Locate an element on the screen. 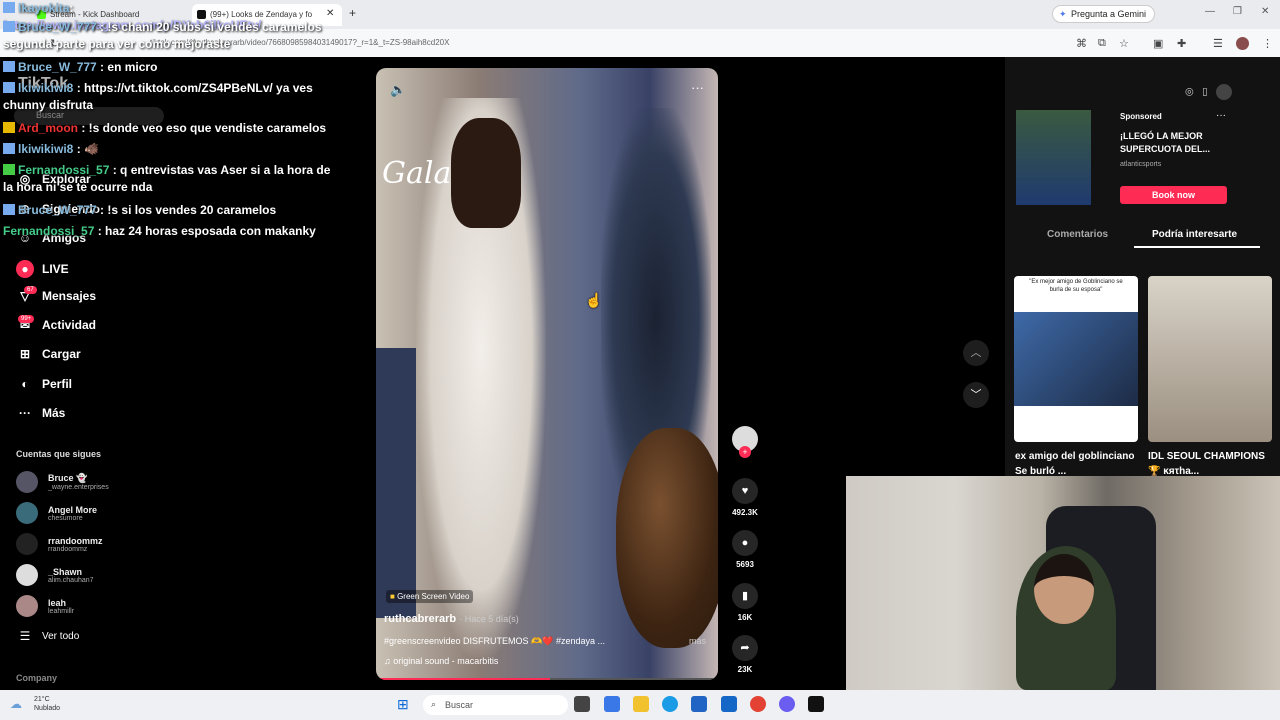  video-frame-hair is located at coordinates (486, 173).